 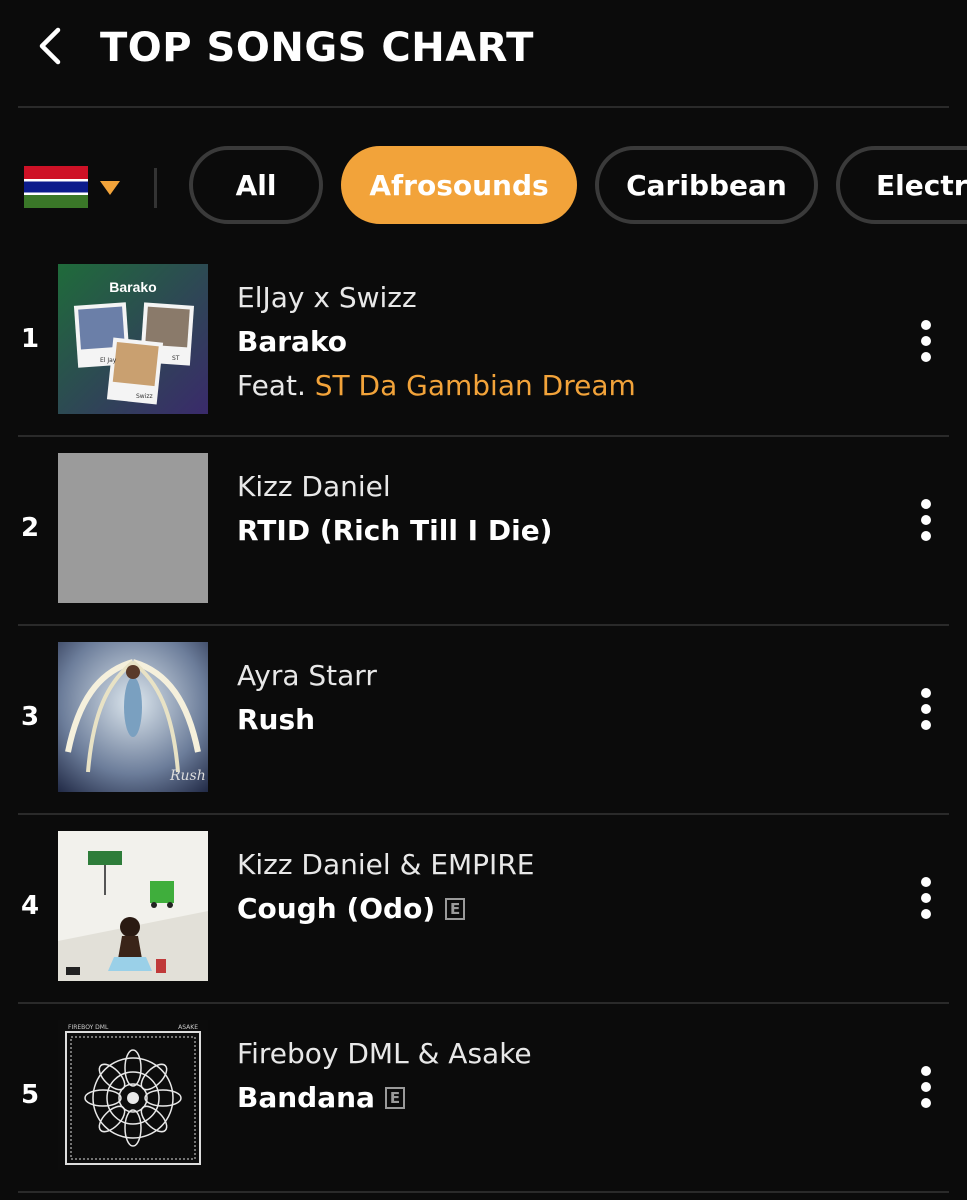 What do you see at coordinates (557, 1098) in the screenshot?
I see `song-title: Bandana E` at bounding box center [557, 1098].